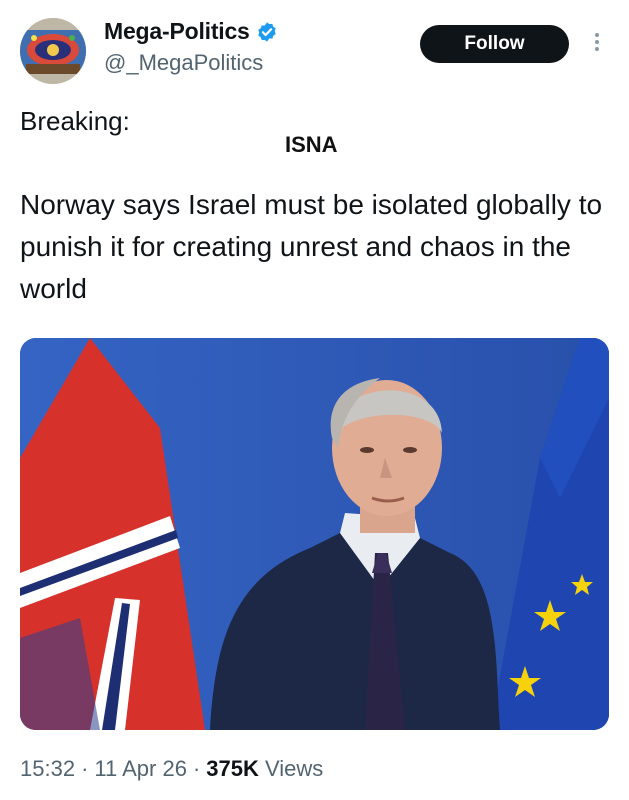 The width and height of the screenshot is (629, 800). I want to click on tweet-meta: 15:32 · 11 Apr 26 · 375K Views, so click(171, 769).